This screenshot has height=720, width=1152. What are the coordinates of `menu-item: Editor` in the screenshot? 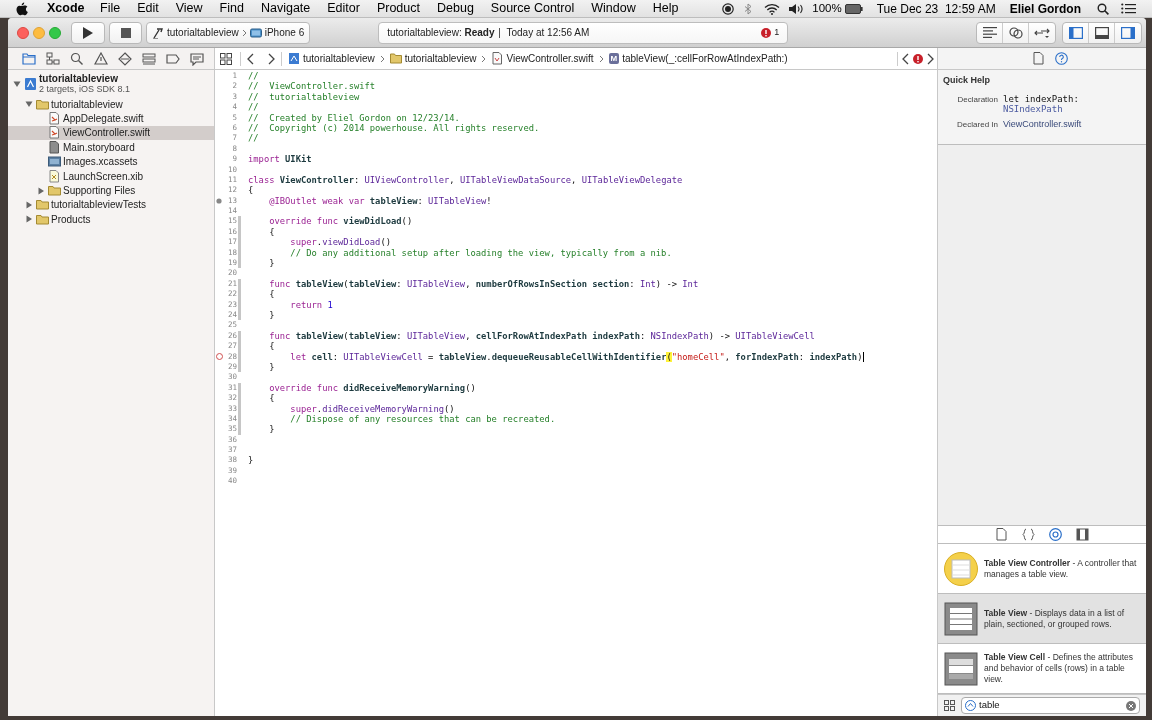 It's located at (343, 9).